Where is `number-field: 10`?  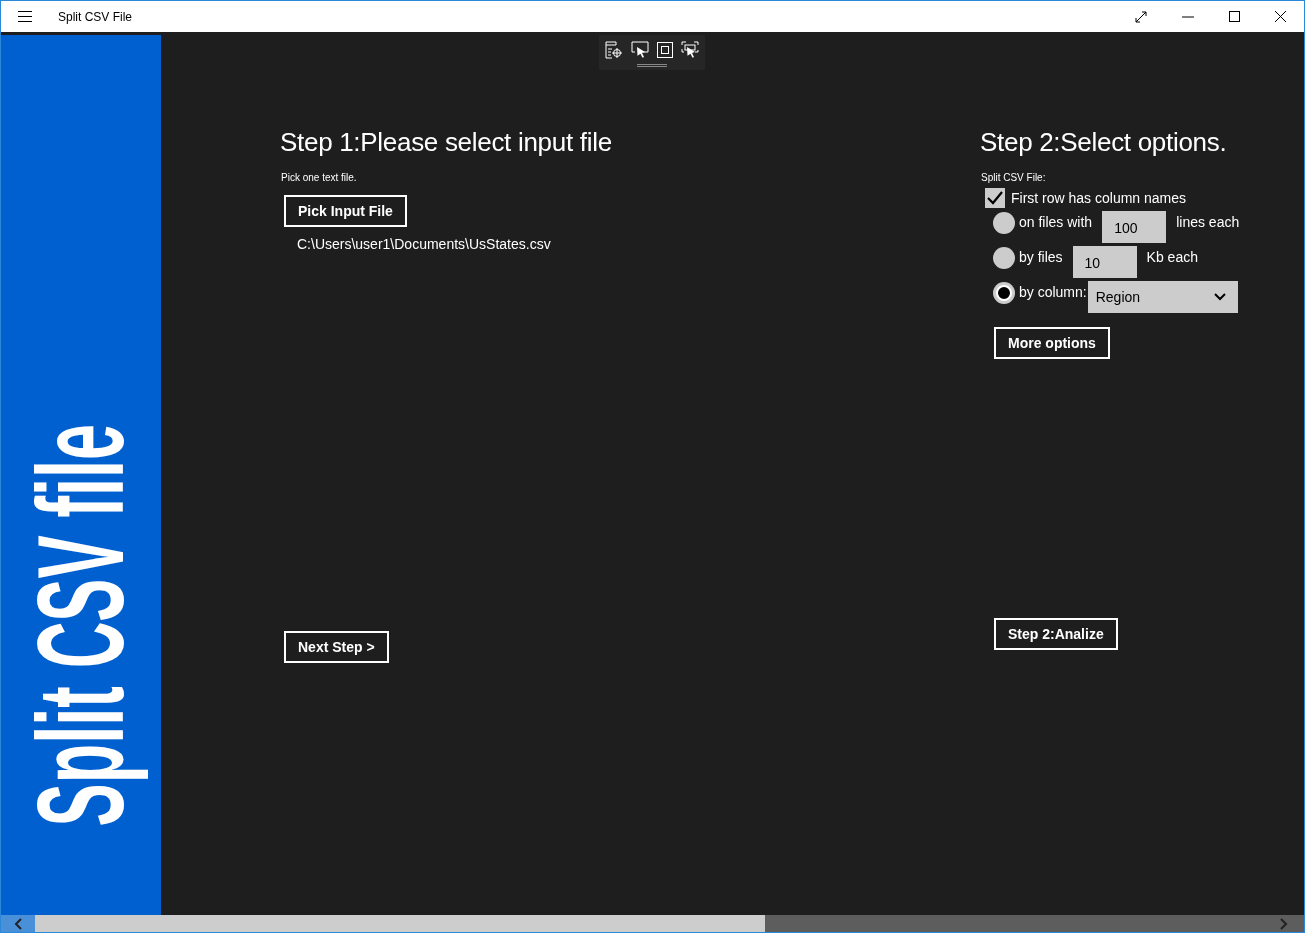
number-field: 10 is located at coordinates (1104, 262).